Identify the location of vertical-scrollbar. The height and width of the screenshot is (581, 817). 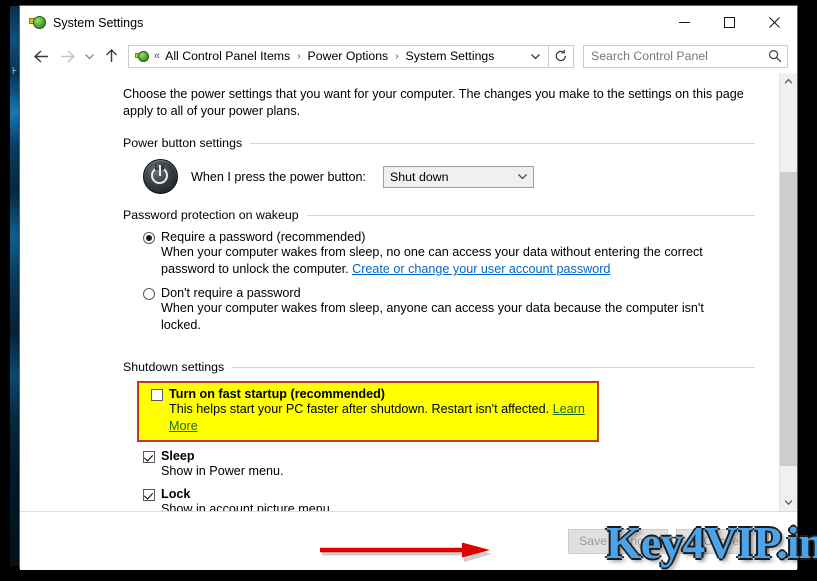
(788, 292).